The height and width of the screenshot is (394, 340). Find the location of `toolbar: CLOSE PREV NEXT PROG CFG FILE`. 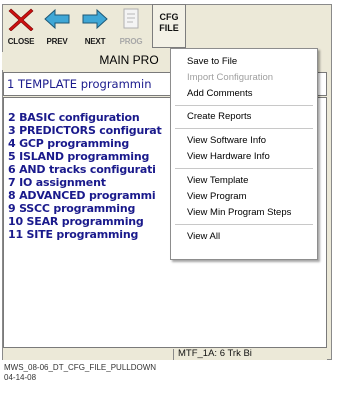

toolbar: CLOSE PREV NEXT PROG CFG FILE is located at coordinates (165, 27).